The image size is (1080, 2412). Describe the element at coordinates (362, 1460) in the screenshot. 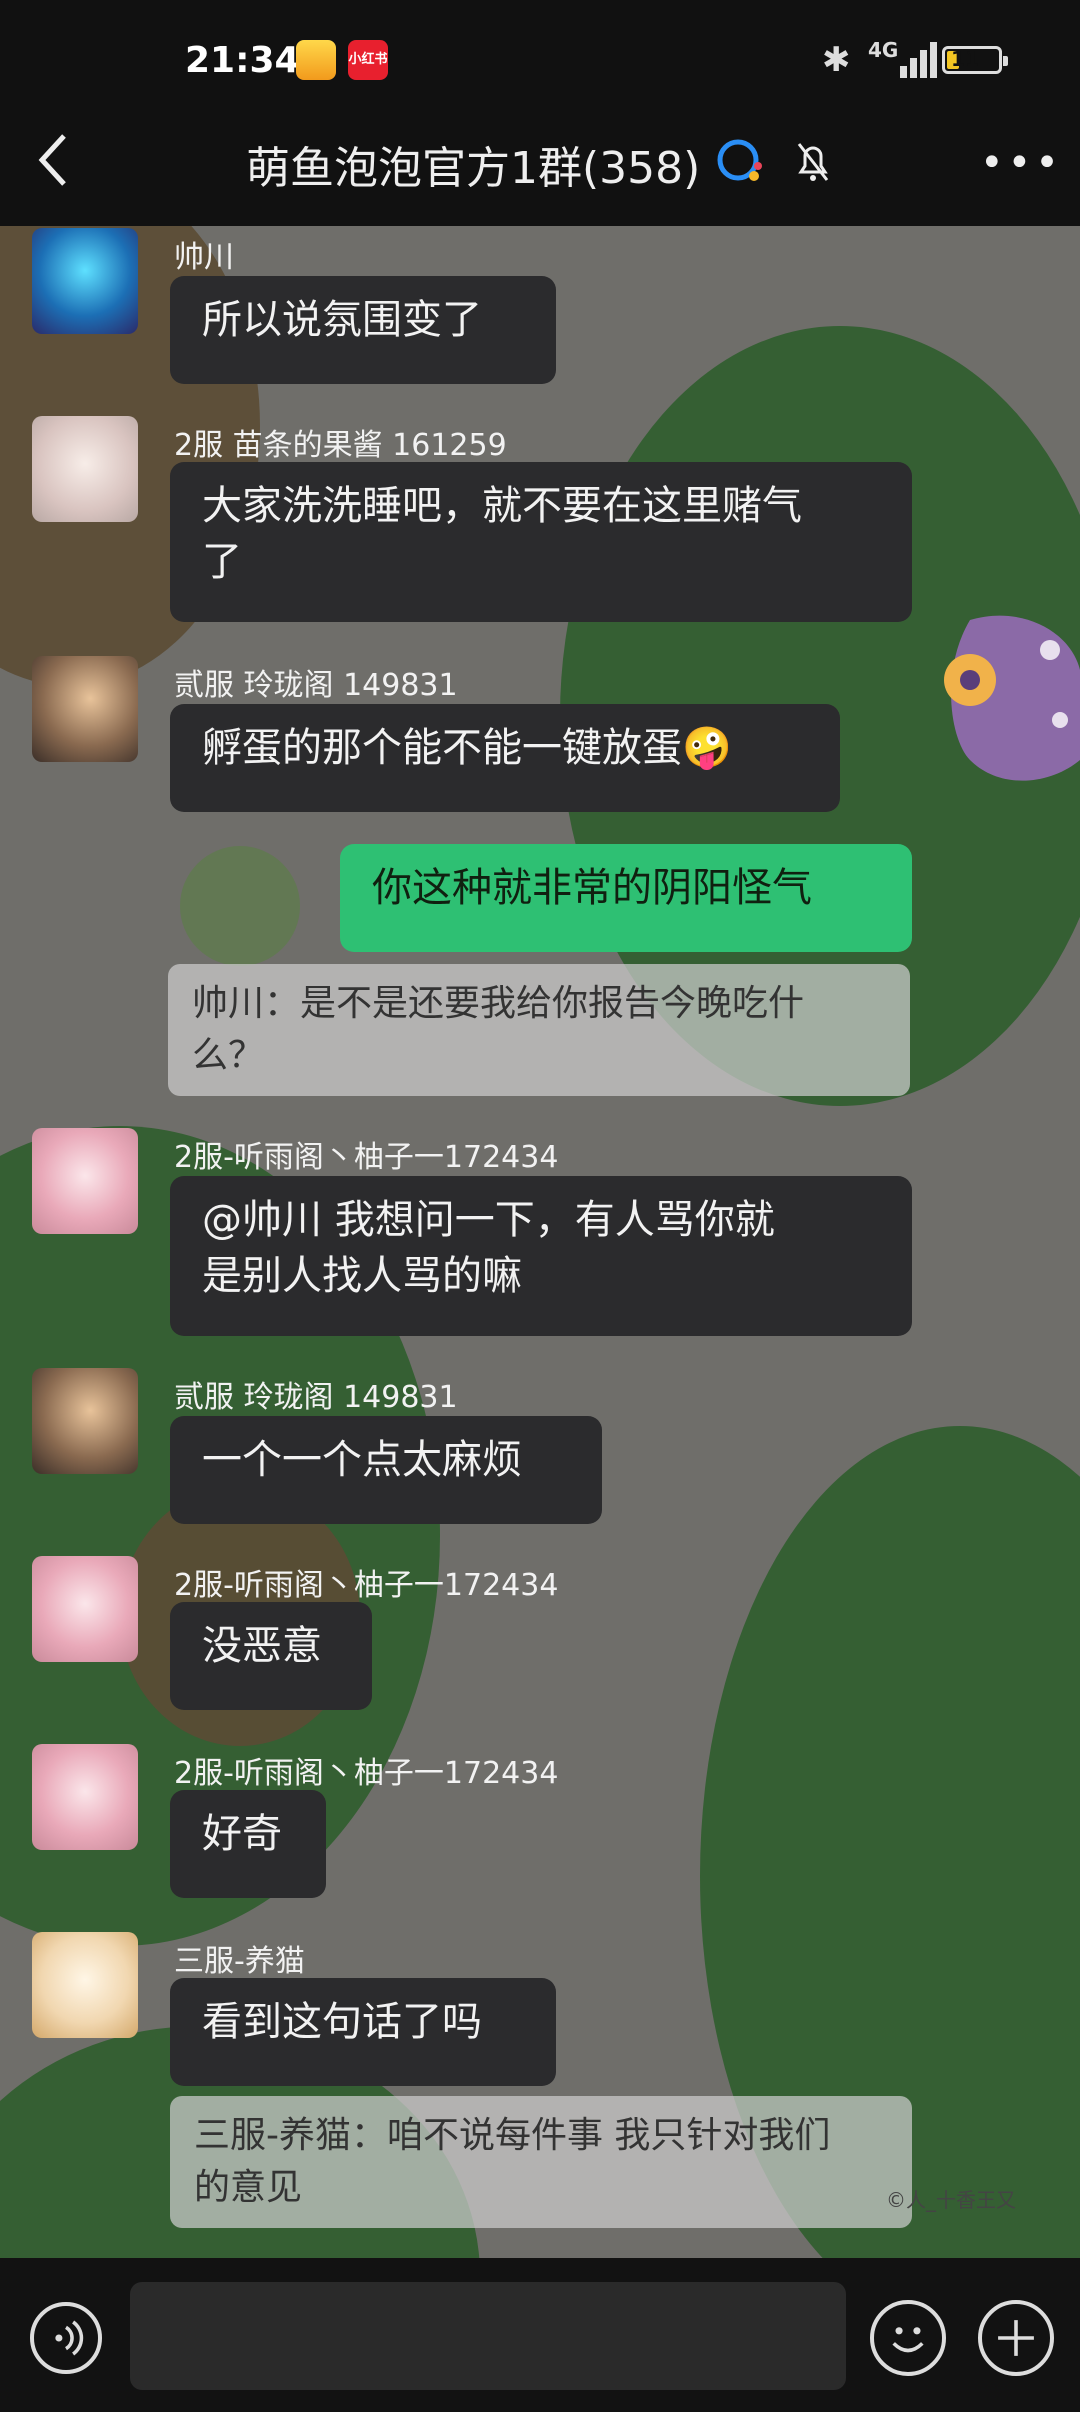

I see `message-text: 一个一个点太麻烦` at that location.